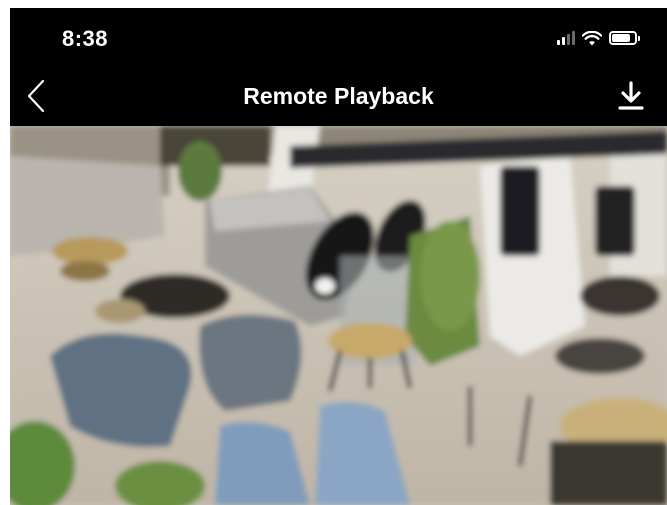  Describe the element at coordinates (85, 38) in the screenshot. I see `status-time: 8:38` at that location.